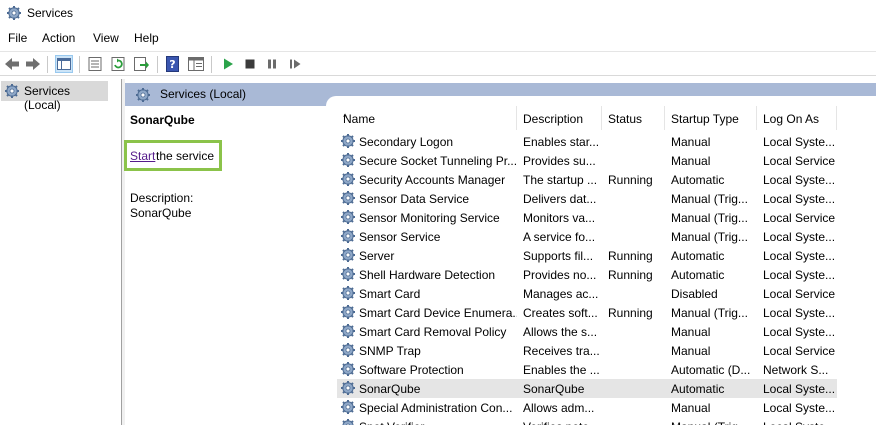 This screenshot has width=876, height=425. Describe the element at coordinates (203, 94) in the screenshot. I see `pane-header-title: Services (Local)` at that location.